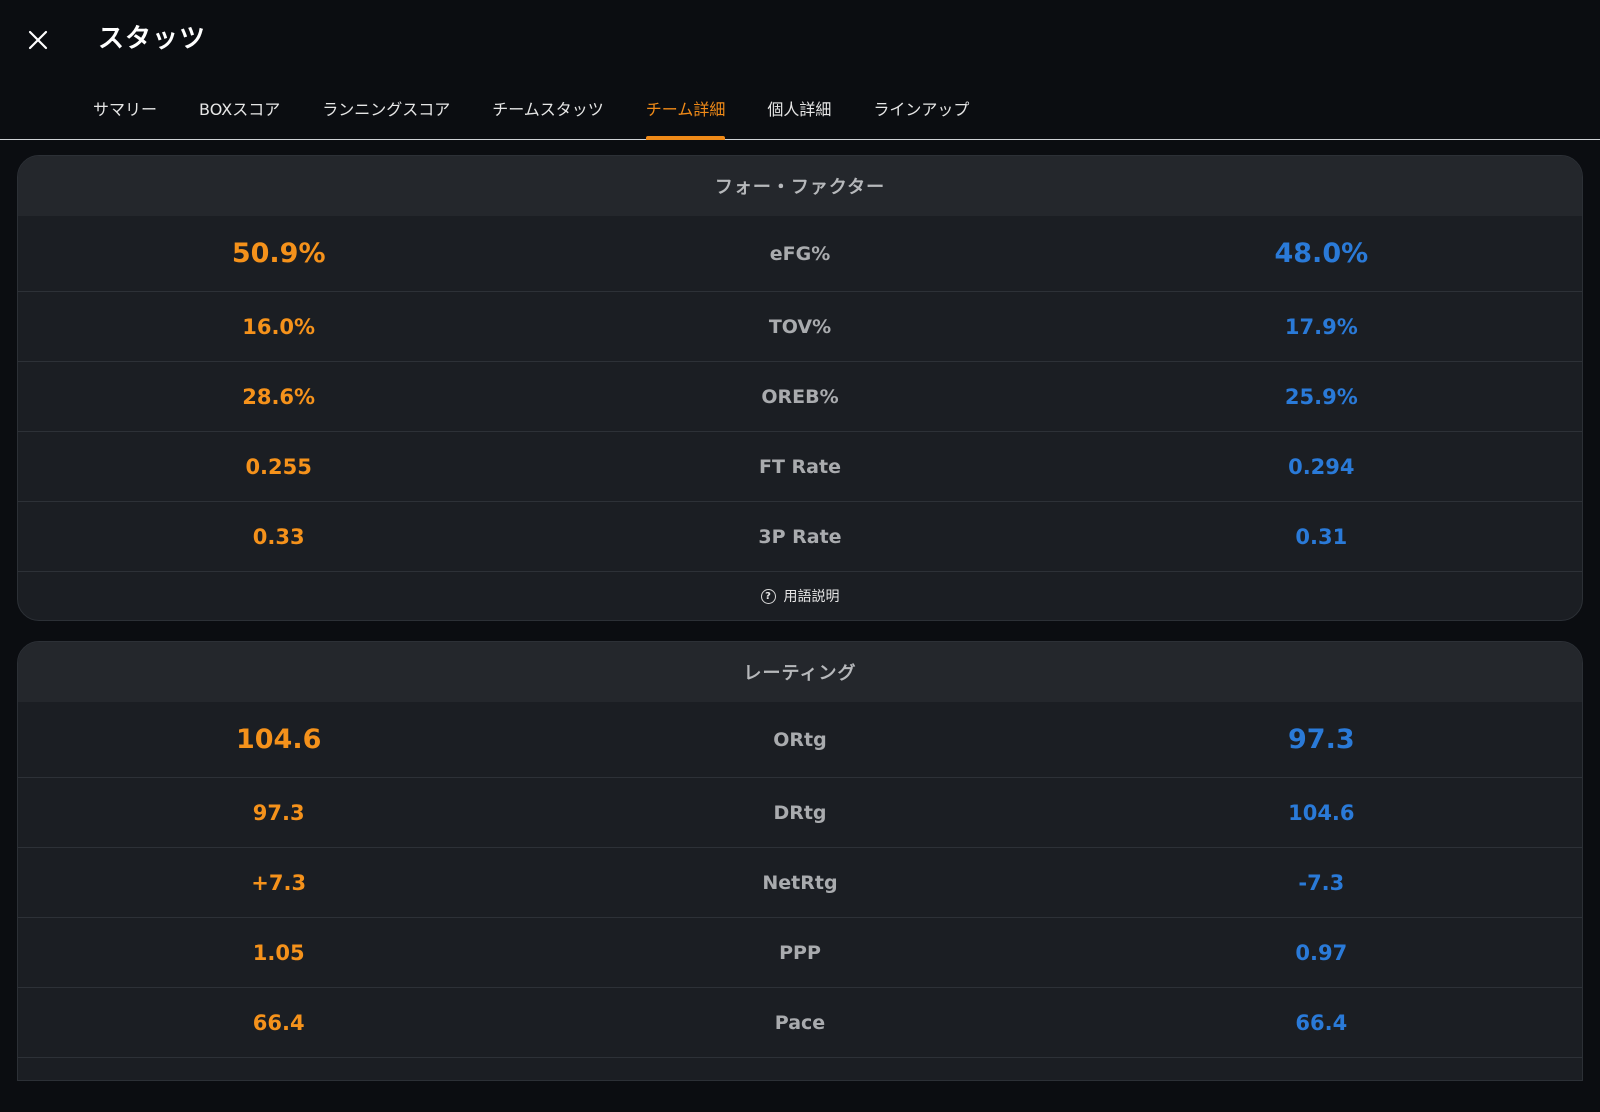 The width and height of the screenshot is (1600, 1112). I want to click on metric-label: PPP, so click(800, 952).